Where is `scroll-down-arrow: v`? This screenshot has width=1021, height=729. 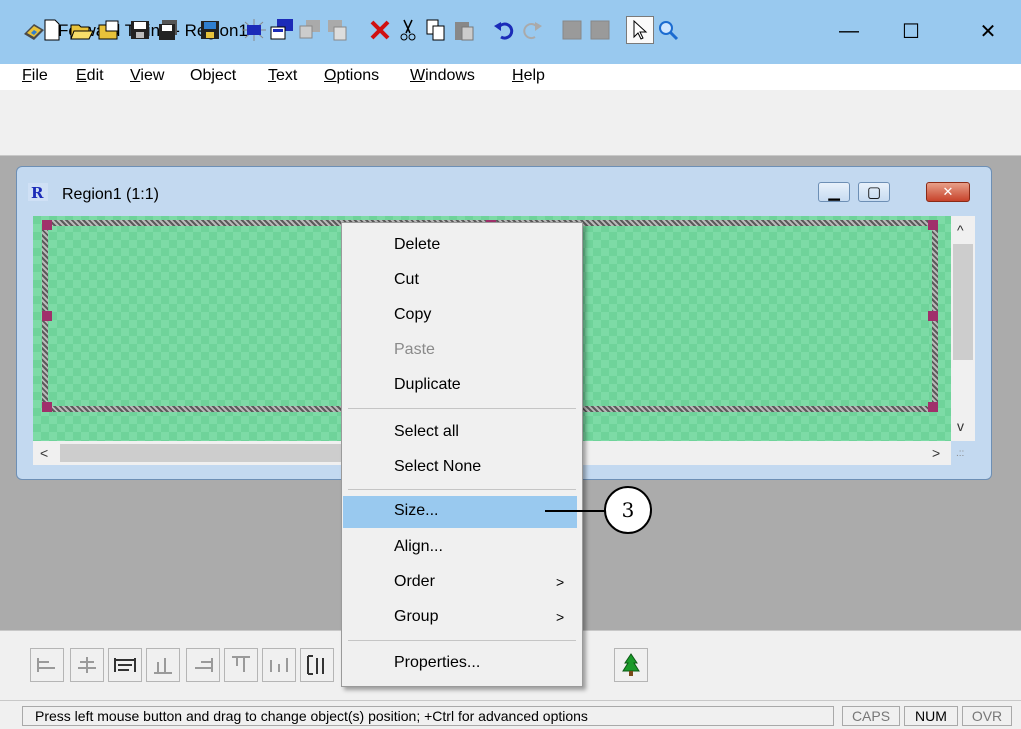 scroll-down-arrow: v is located at coordinates (960, 426).